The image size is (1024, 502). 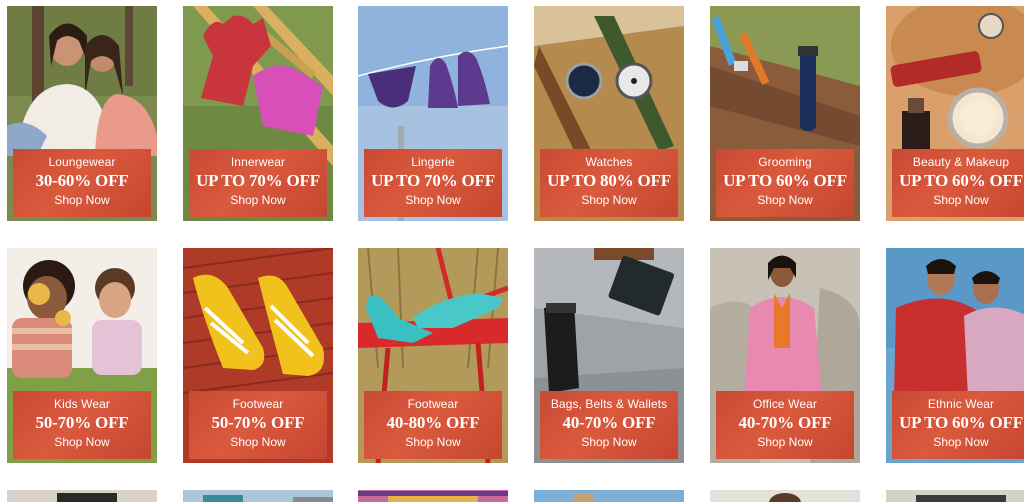 I want to click on category-label: Beauty & Makeup, so click(x=961, y=162).